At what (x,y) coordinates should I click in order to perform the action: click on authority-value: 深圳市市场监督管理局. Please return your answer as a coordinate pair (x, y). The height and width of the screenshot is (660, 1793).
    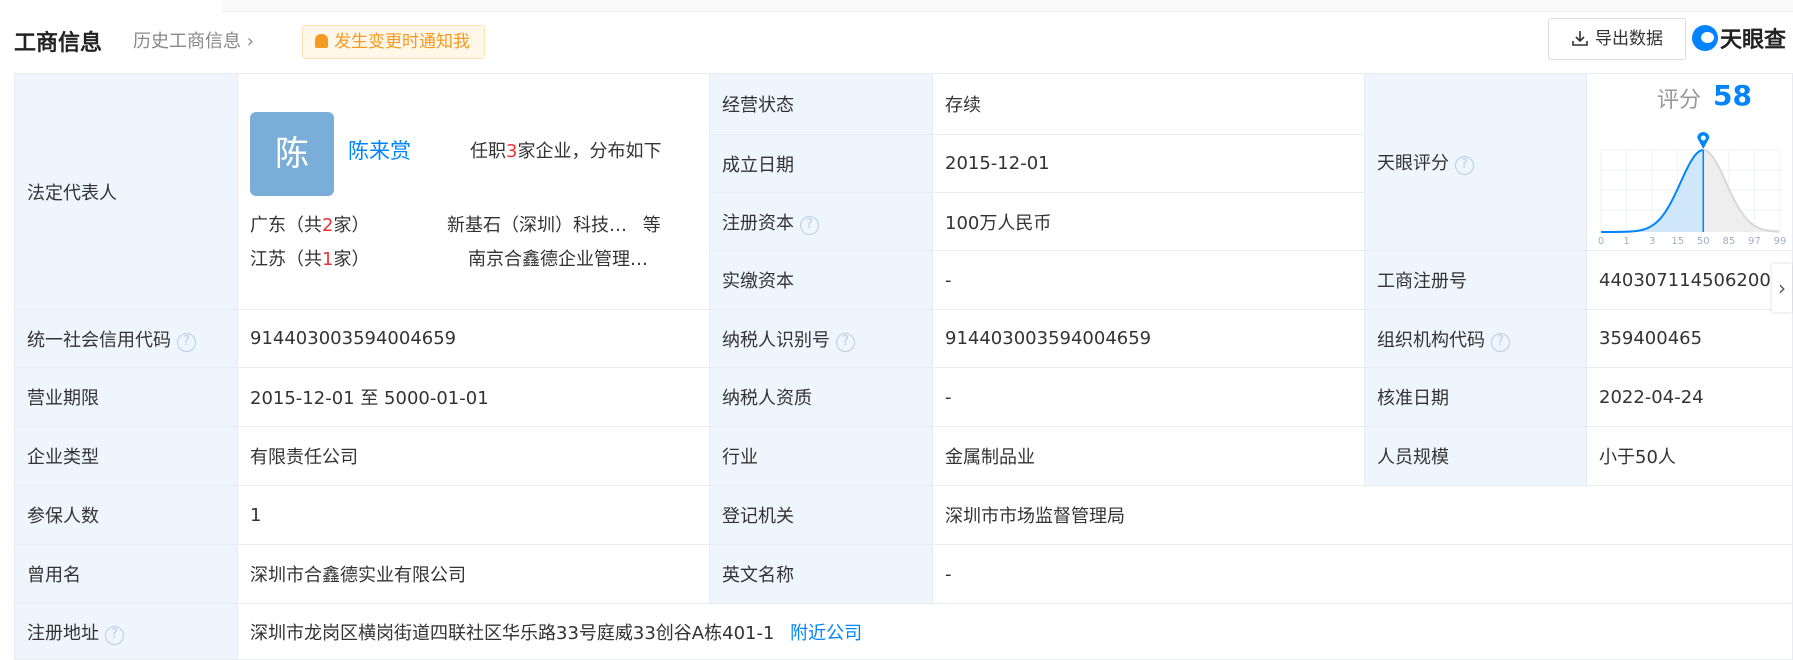
    Looking at the image, I should click on (1362, 515).